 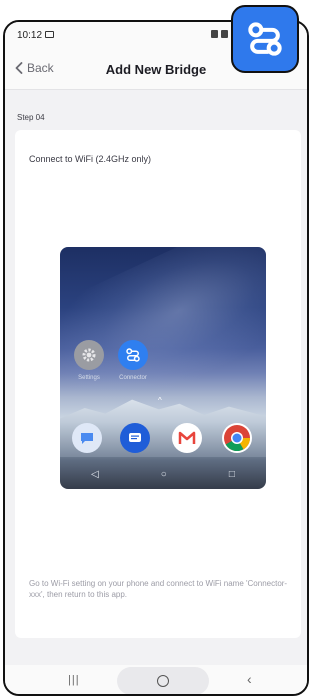 I want to click on battery-saver-icon, so click(x=214, y=34).